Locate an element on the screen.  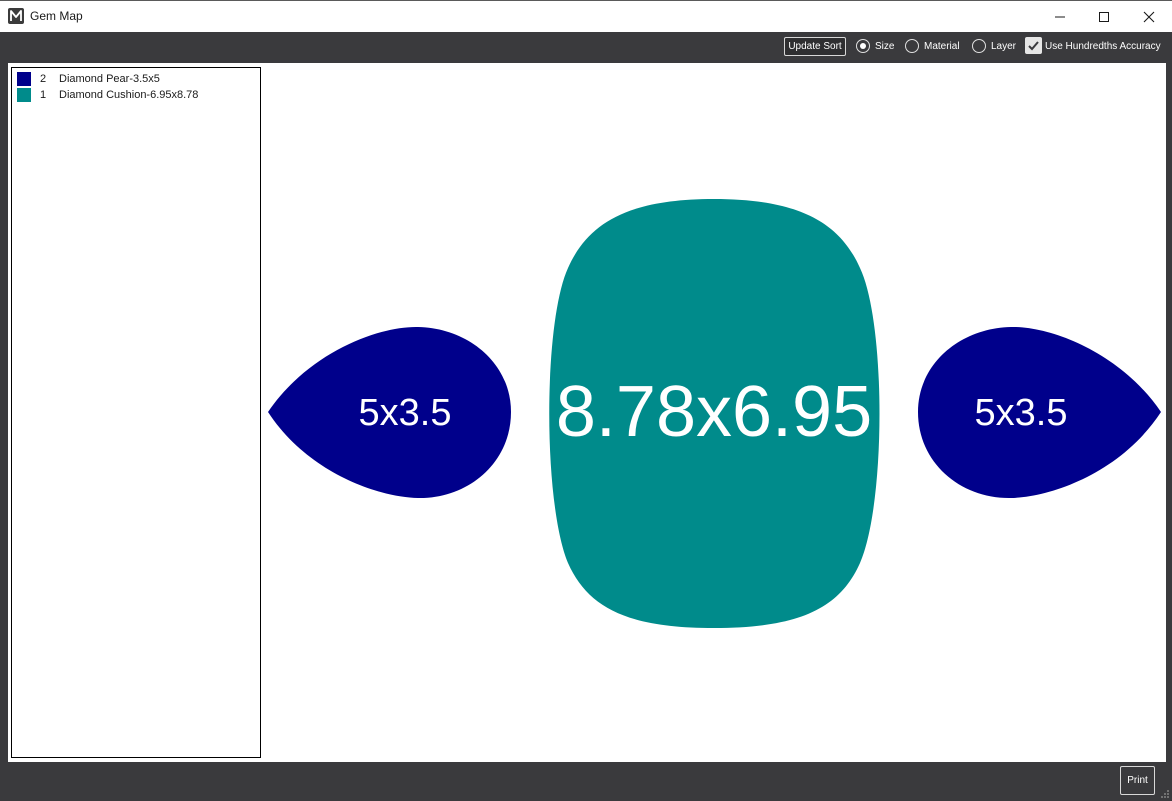
sort-size-radio is located at coordinates (863, 46).